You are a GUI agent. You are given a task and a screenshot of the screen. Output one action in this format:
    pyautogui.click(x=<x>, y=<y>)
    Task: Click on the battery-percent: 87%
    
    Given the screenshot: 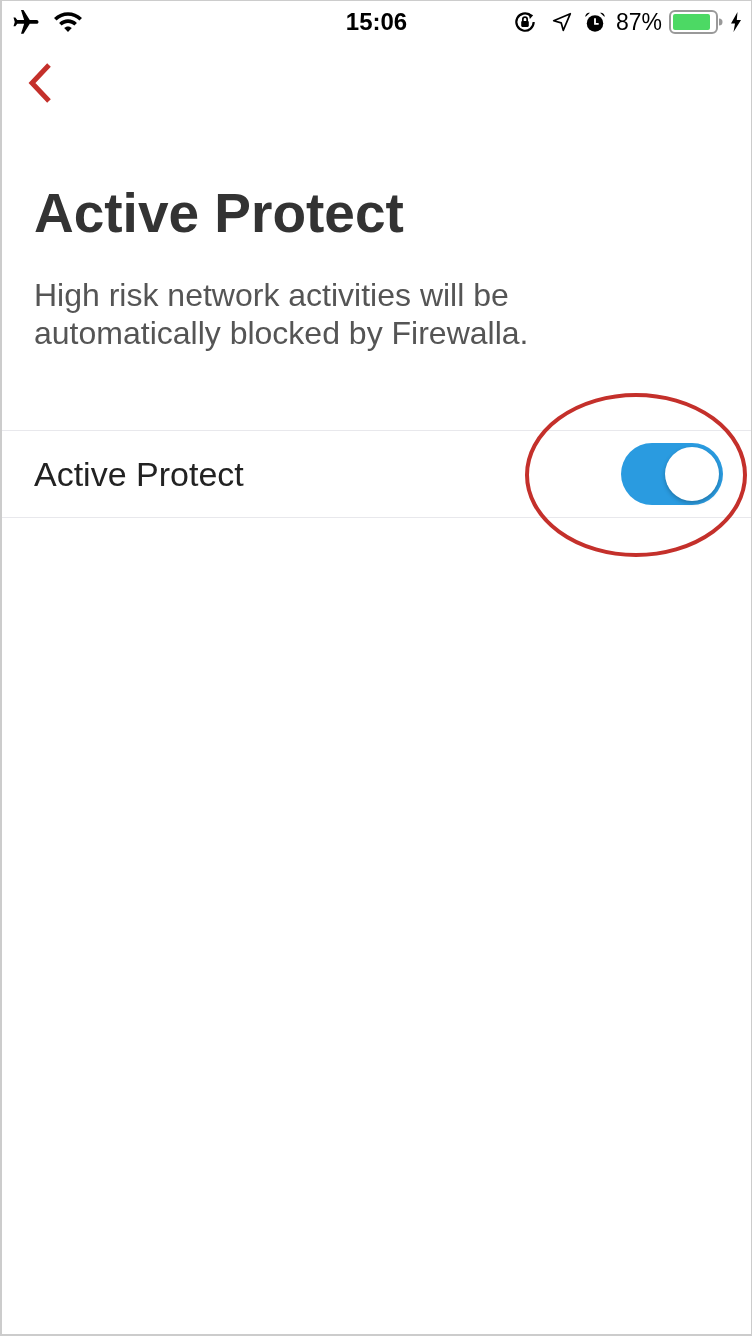 What is the action you would take?
    pyautogui.click(x=638, y=22)
    